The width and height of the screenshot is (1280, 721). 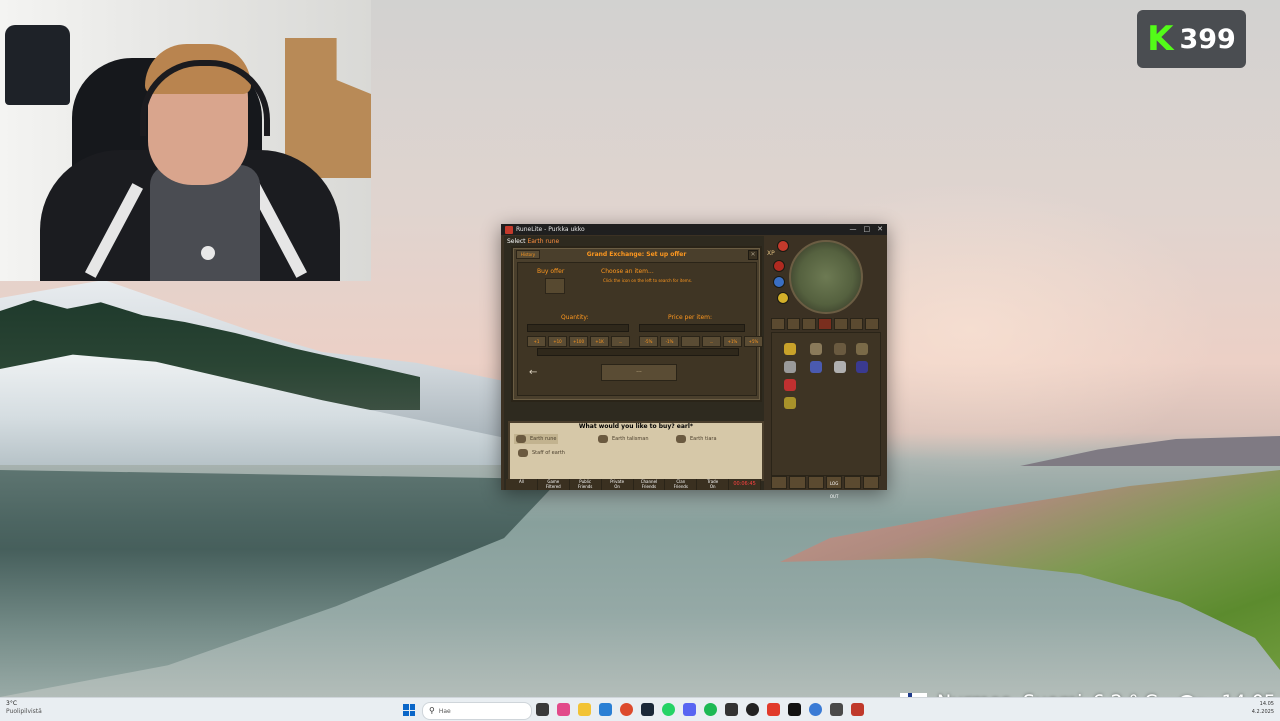 What do you see at coordinates (528, 254) in the screenshot?
I see `ge-history-button: History` at bounding box center [528, 254].